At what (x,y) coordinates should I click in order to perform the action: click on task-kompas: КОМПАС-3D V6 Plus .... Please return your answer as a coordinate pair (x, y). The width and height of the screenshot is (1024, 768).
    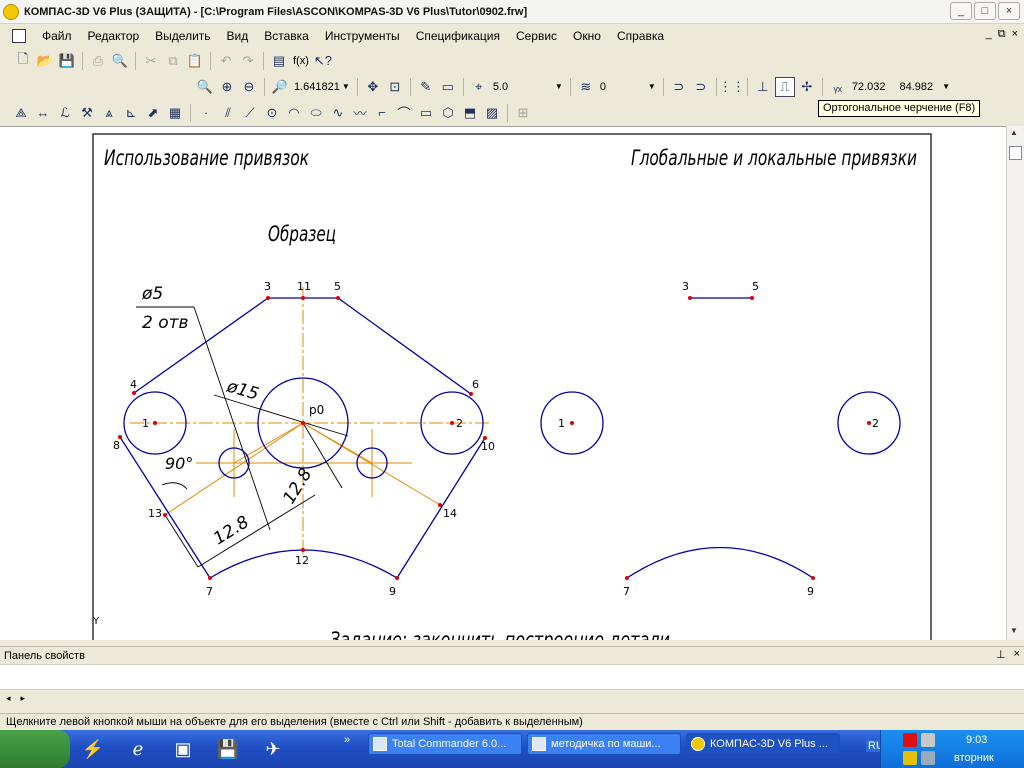
    Looking at the image, I should click on (763, 744).